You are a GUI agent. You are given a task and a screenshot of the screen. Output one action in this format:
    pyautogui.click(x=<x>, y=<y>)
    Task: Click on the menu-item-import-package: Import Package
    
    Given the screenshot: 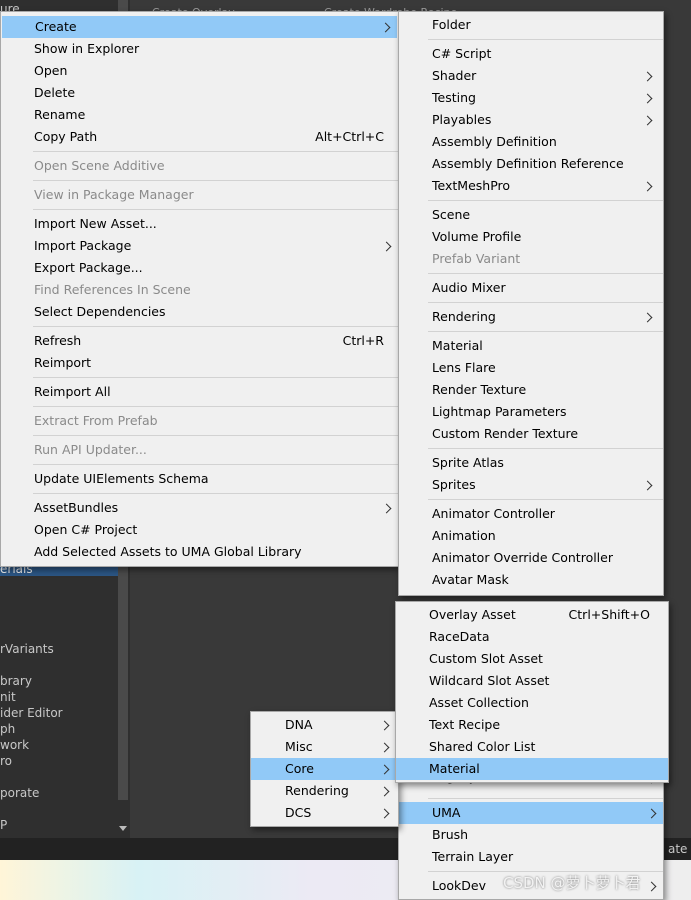 What is the action you would take?
    pyautogui.click(x=199, y=246)
    